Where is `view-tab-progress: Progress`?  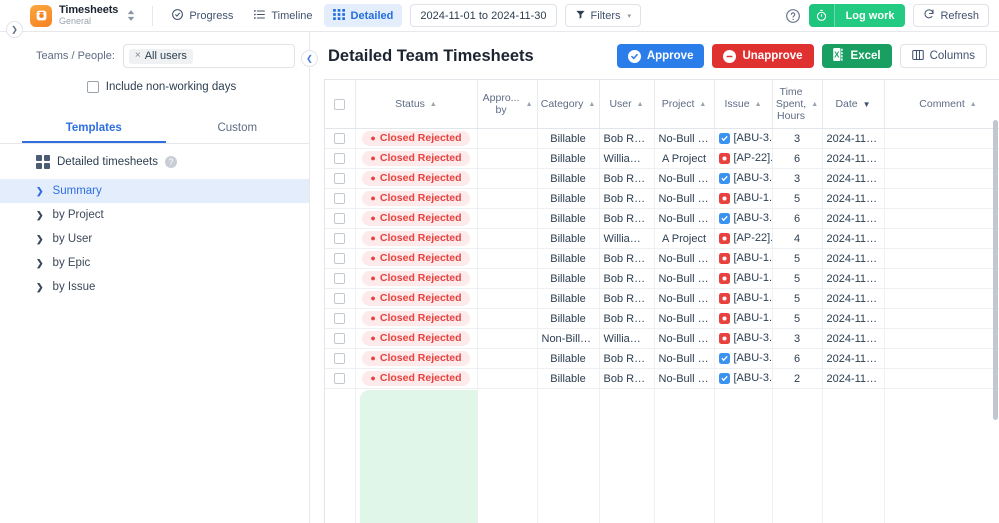
view-tab-progress: Progress is located at coordinates (202, 15).